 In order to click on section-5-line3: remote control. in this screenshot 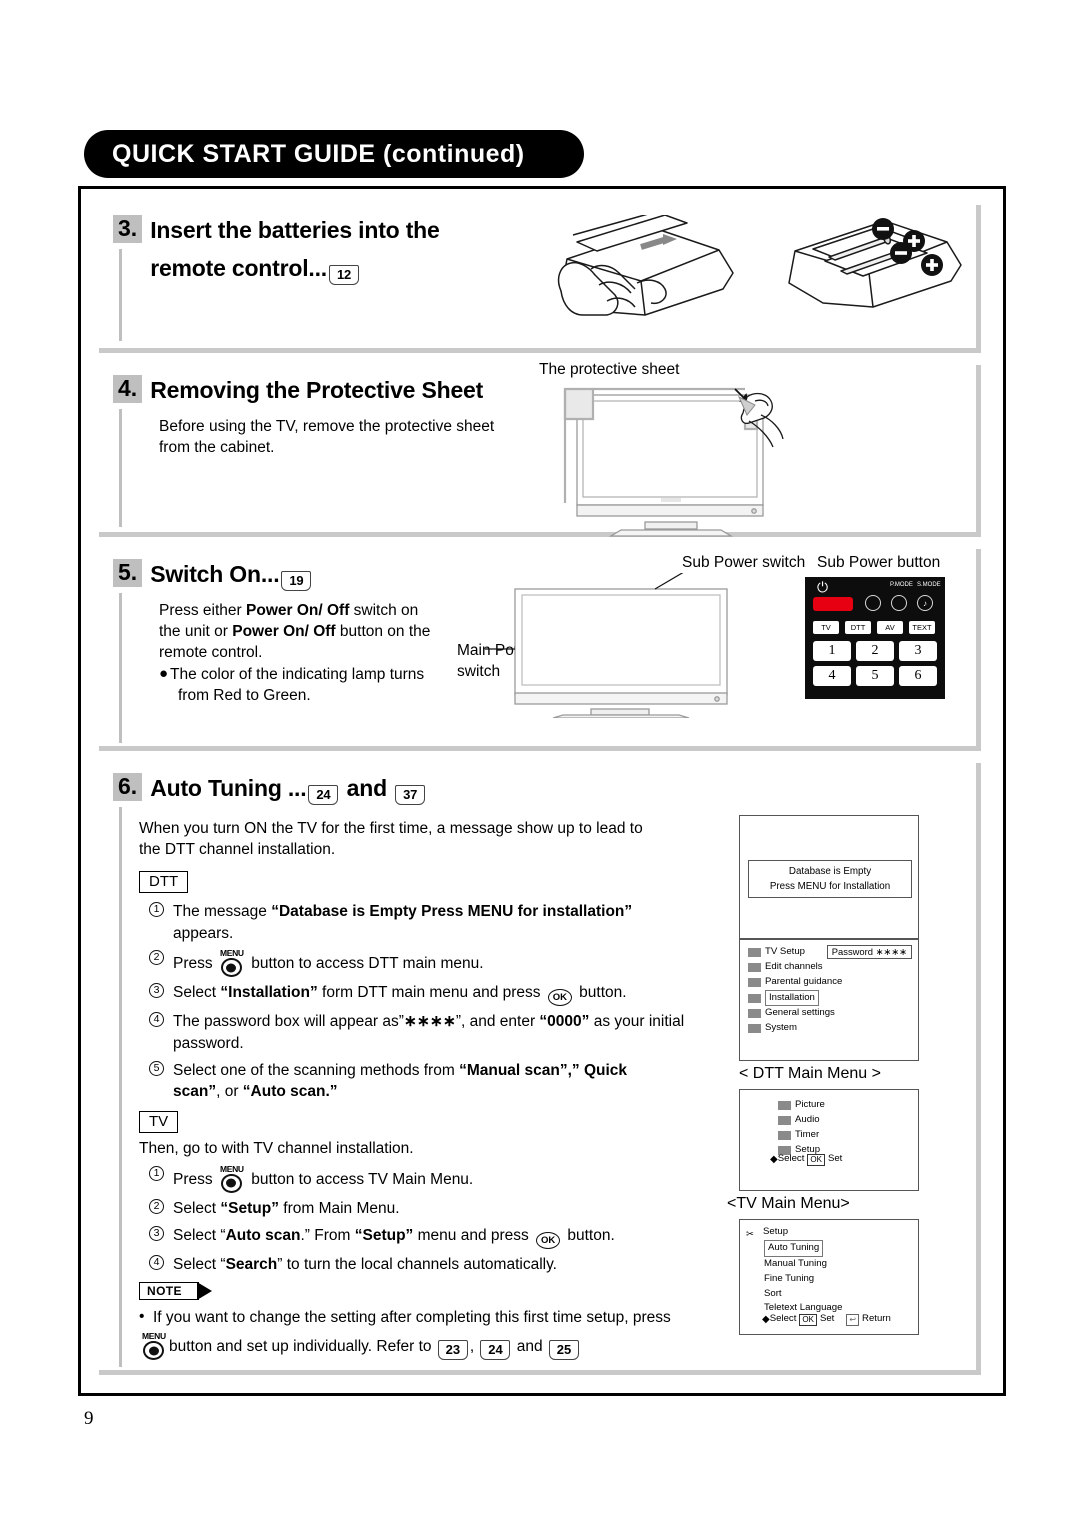, I will do `click(211, 652)`.